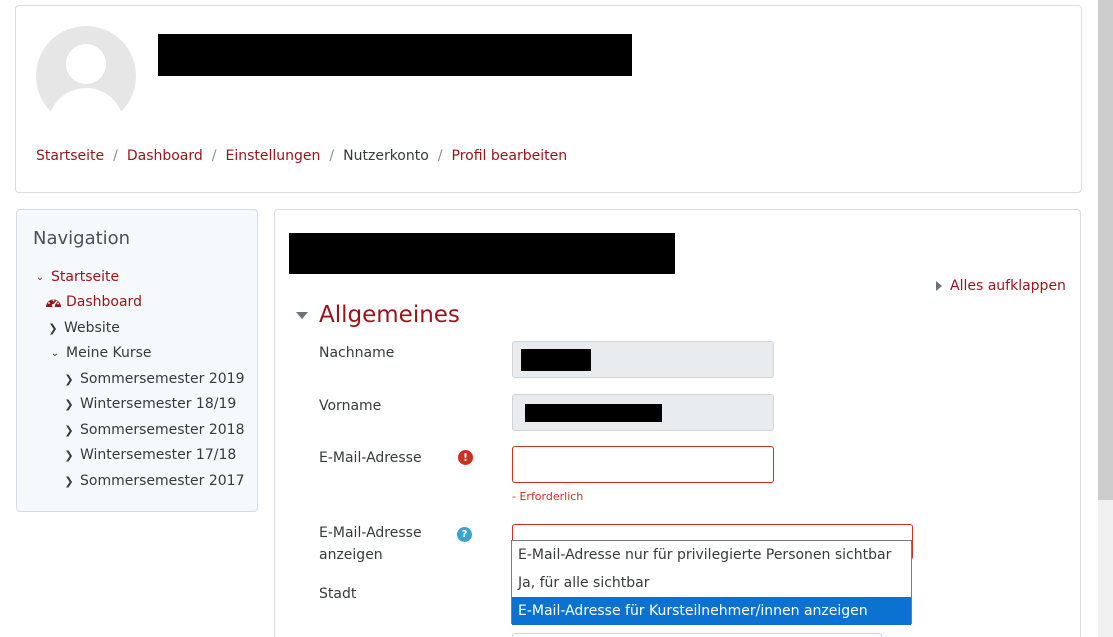 This screenshot has width=1113, height=637. I want to click on lastname-field, so click(643, 359).